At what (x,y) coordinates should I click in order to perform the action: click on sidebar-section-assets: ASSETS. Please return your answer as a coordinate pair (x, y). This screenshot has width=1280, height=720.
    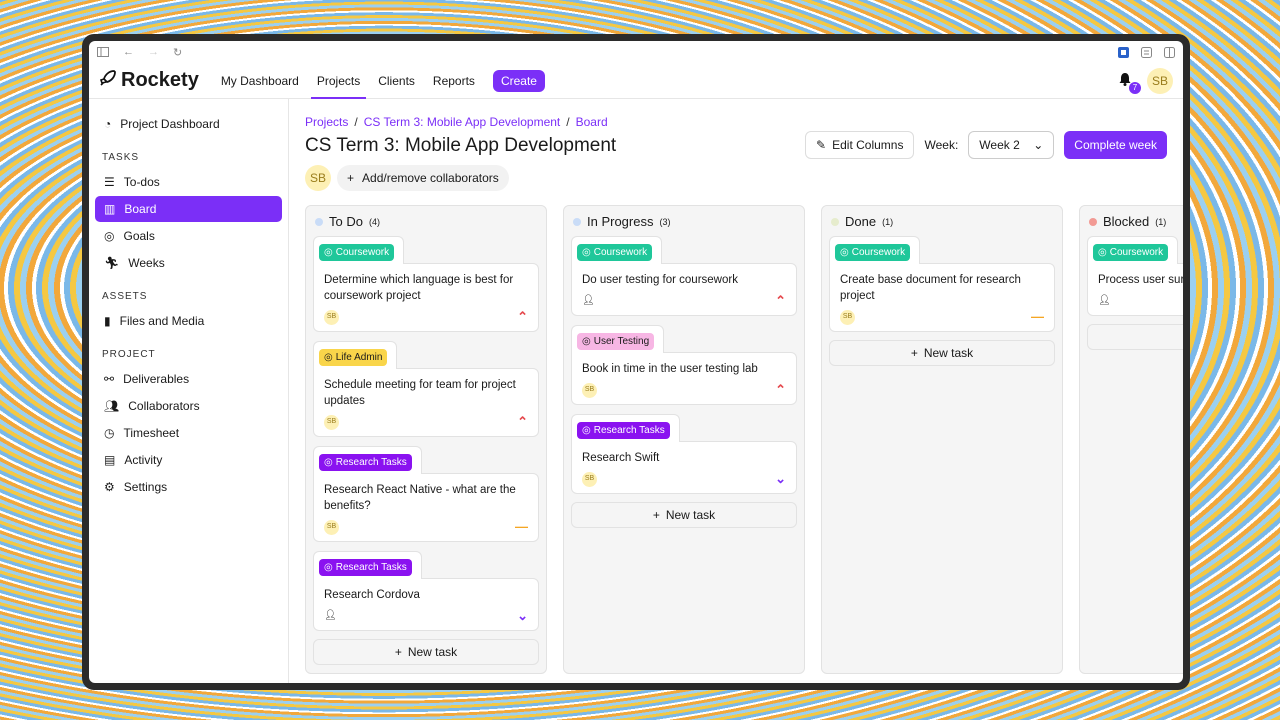
    Looking at the image, I should click on (125, 296).